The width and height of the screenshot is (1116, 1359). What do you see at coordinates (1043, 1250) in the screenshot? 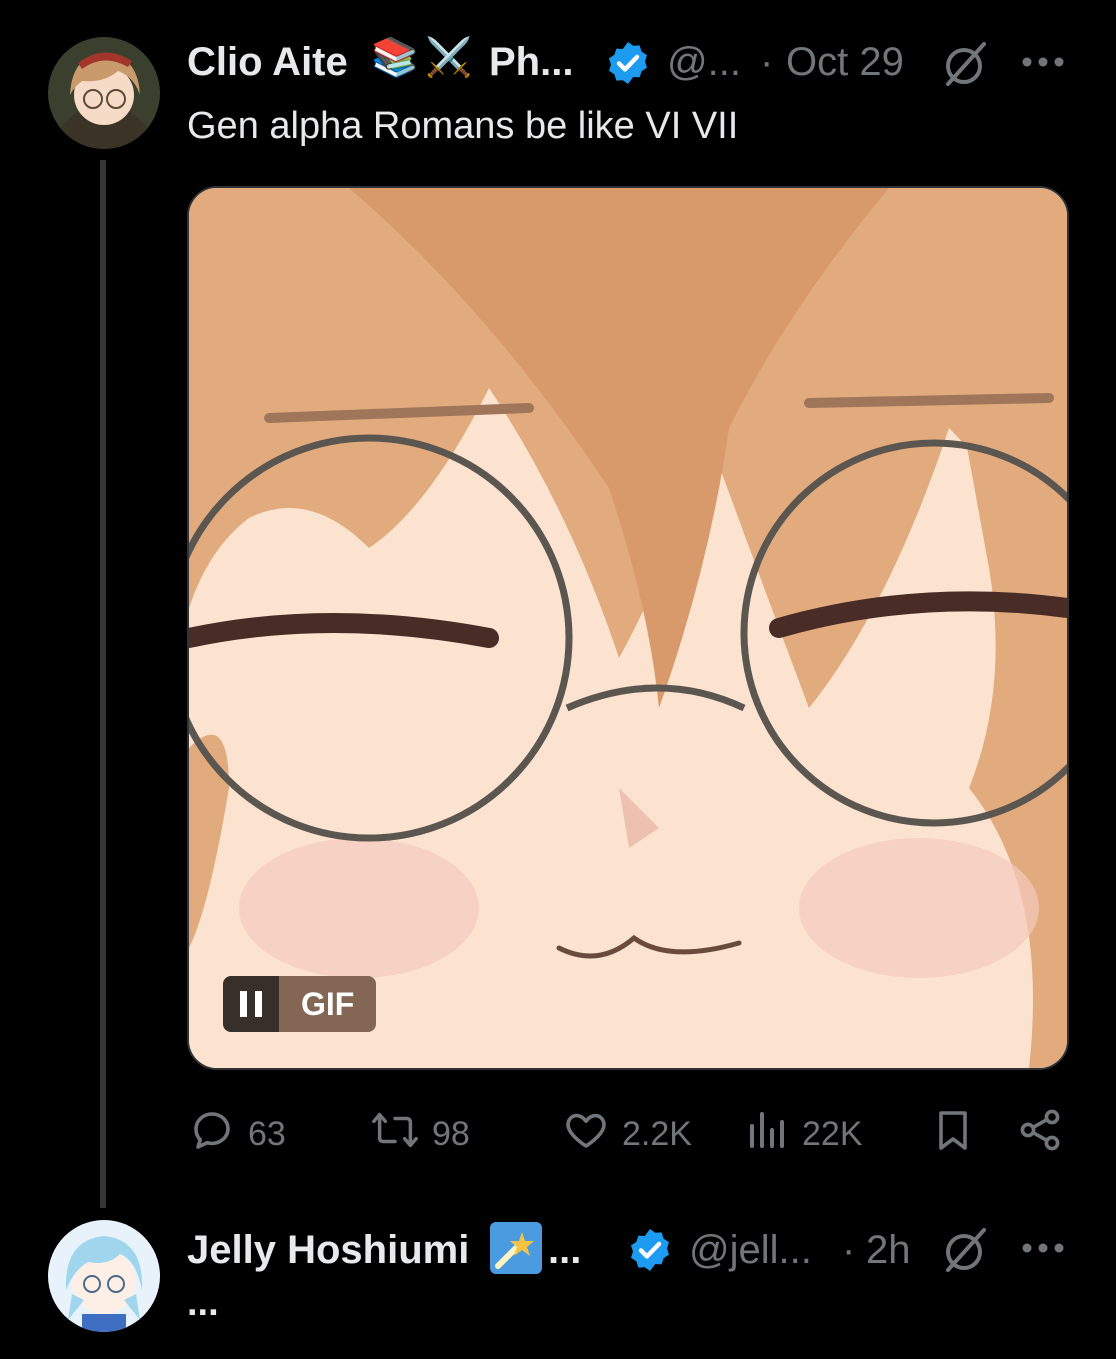
I see `tweet2-more-dots-icon` at bounding box center [1043, 1250].